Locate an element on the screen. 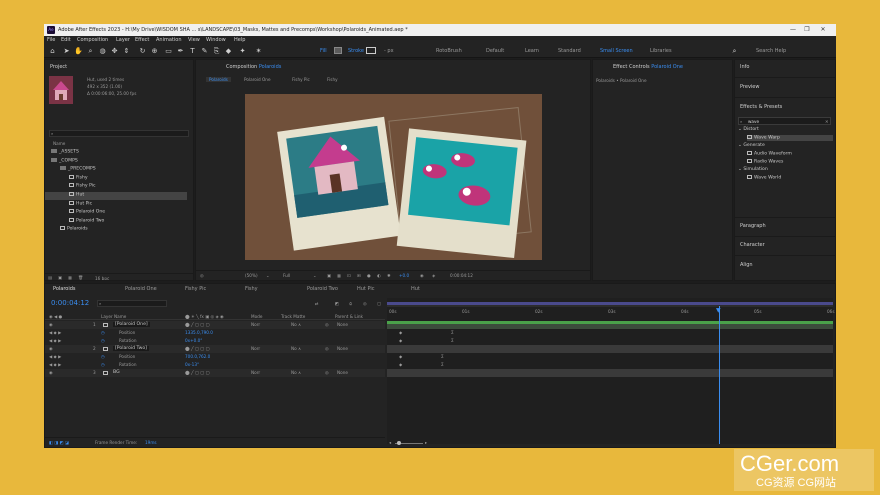 The height and width of the screenshot is (495, 880). menu-animation: Animation is located at coordinates (169, 40).